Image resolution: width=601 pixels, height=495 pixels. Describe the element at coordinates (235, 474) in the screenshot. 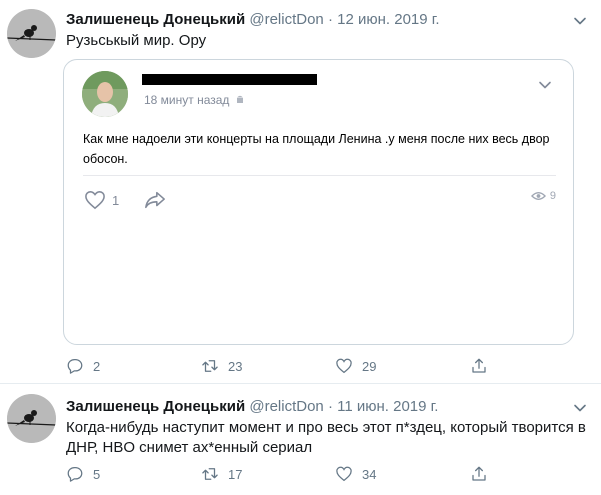

I see `retweet-count: 17` at that location.